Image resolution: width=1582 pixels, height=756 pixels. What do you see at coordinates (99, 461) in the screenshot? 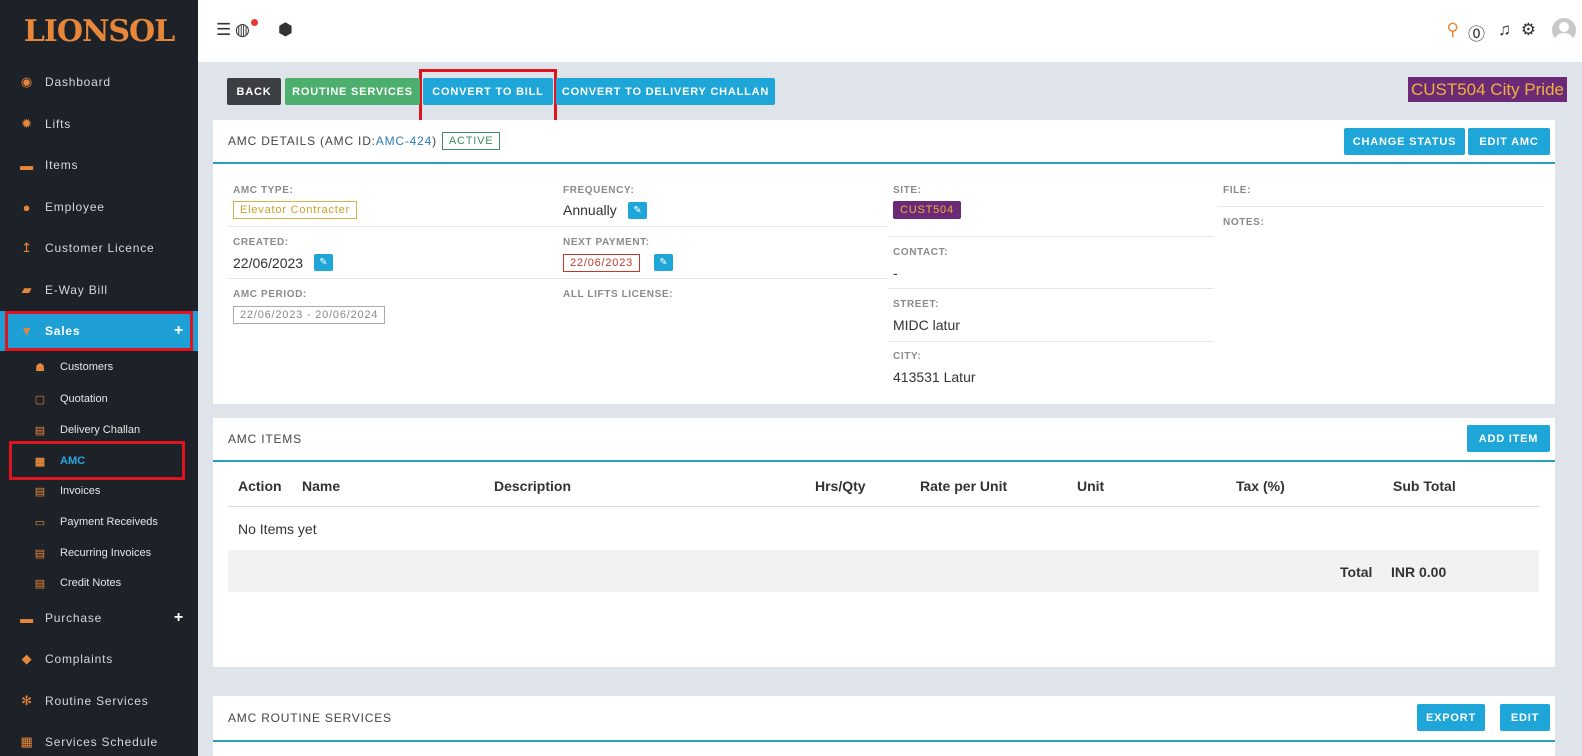
I see `sidebar-subitem-amc: ▦ AMC` at bounding box center [99, 461].